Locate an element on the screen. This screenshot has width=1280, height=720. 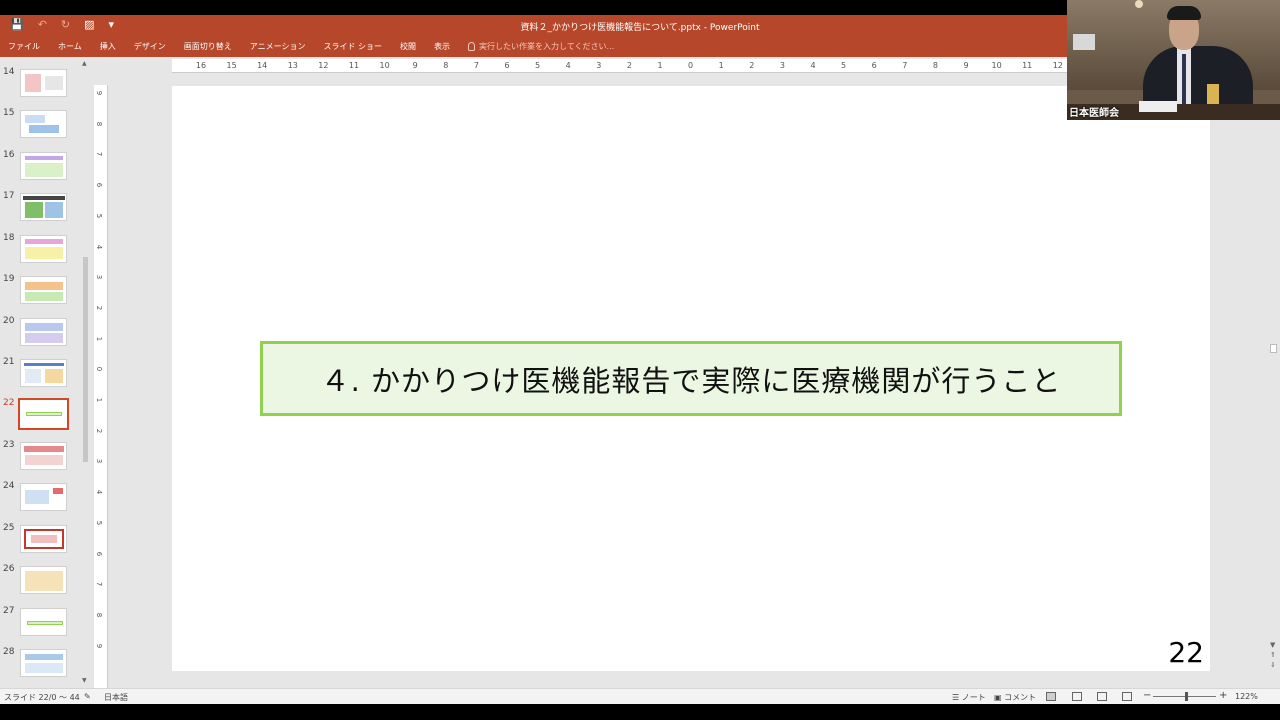
ruler-tick-label: 15 is located at coordinates (231, 65).